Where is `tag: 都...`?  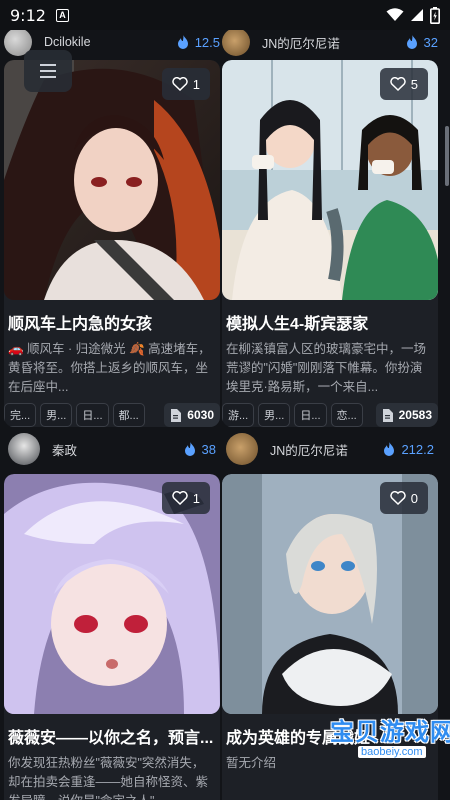 tag: 都... is located at coordinates (128, 415).